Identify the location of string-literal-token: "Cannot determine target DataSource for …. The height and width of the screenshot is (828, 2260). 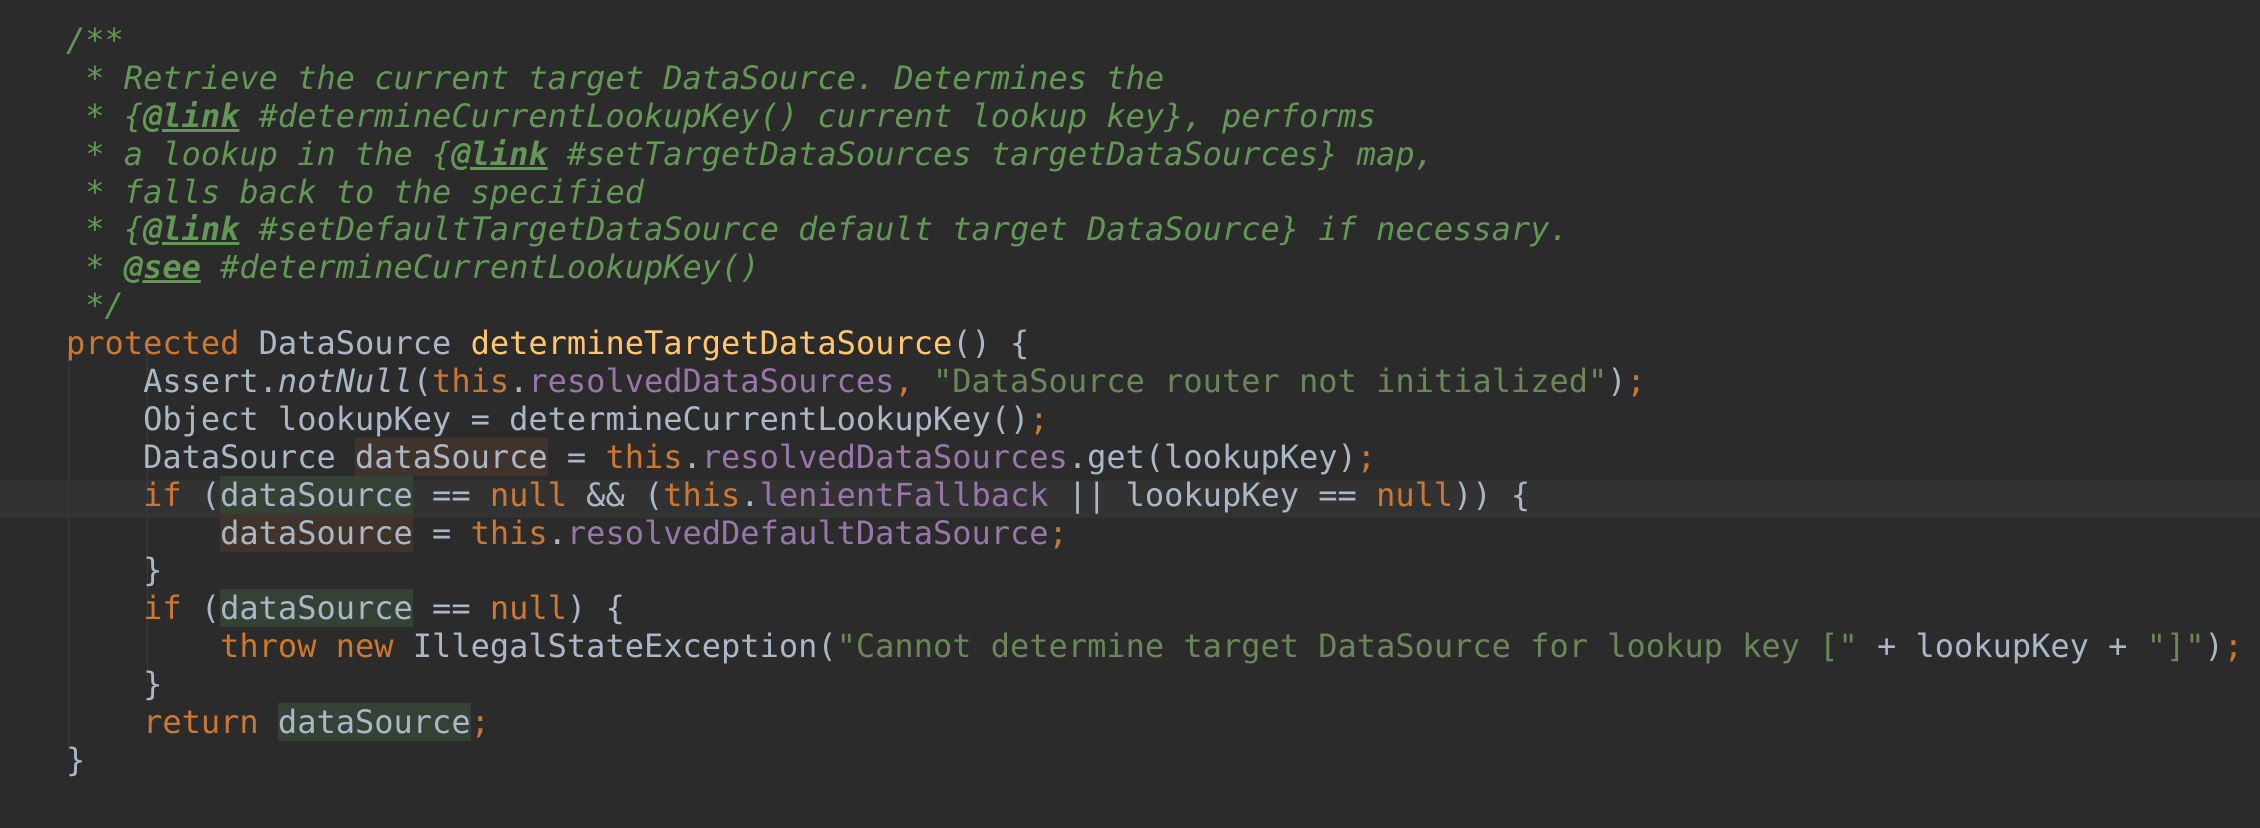
(1347, 646).